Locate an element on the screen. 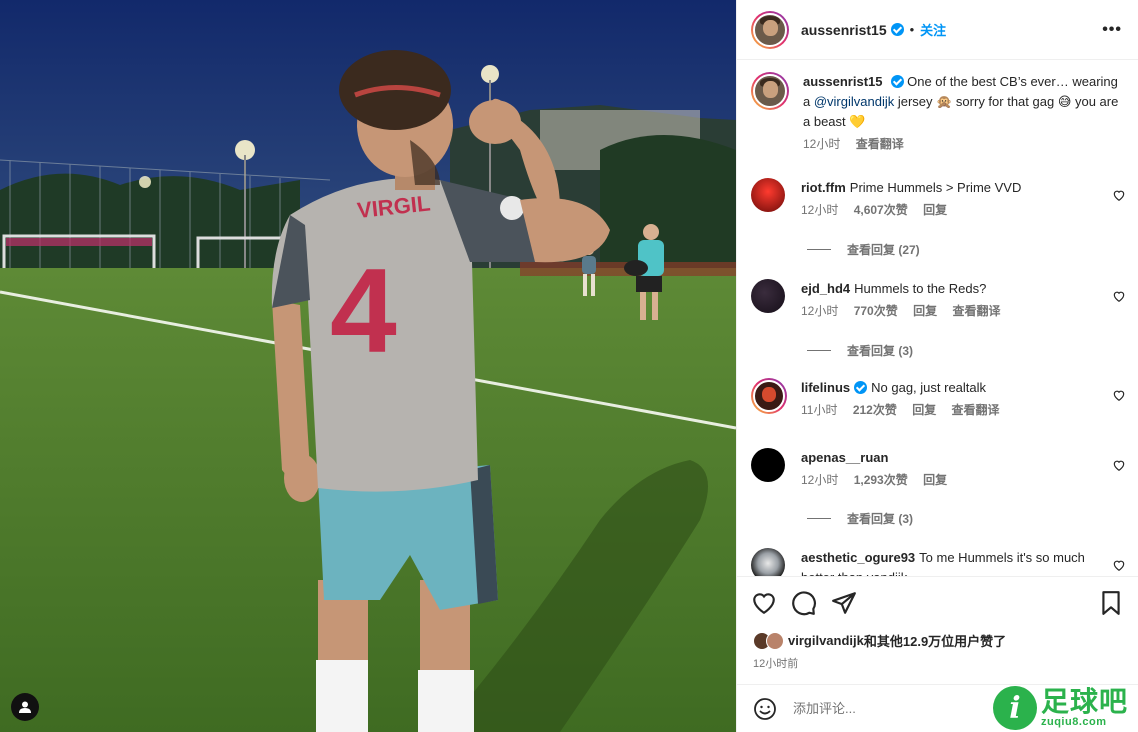 The height and width of the screenshot is (732, 1138). watermark-logo: i 足球吧 zuqiu8.com is located at coordinates (1060, 708).